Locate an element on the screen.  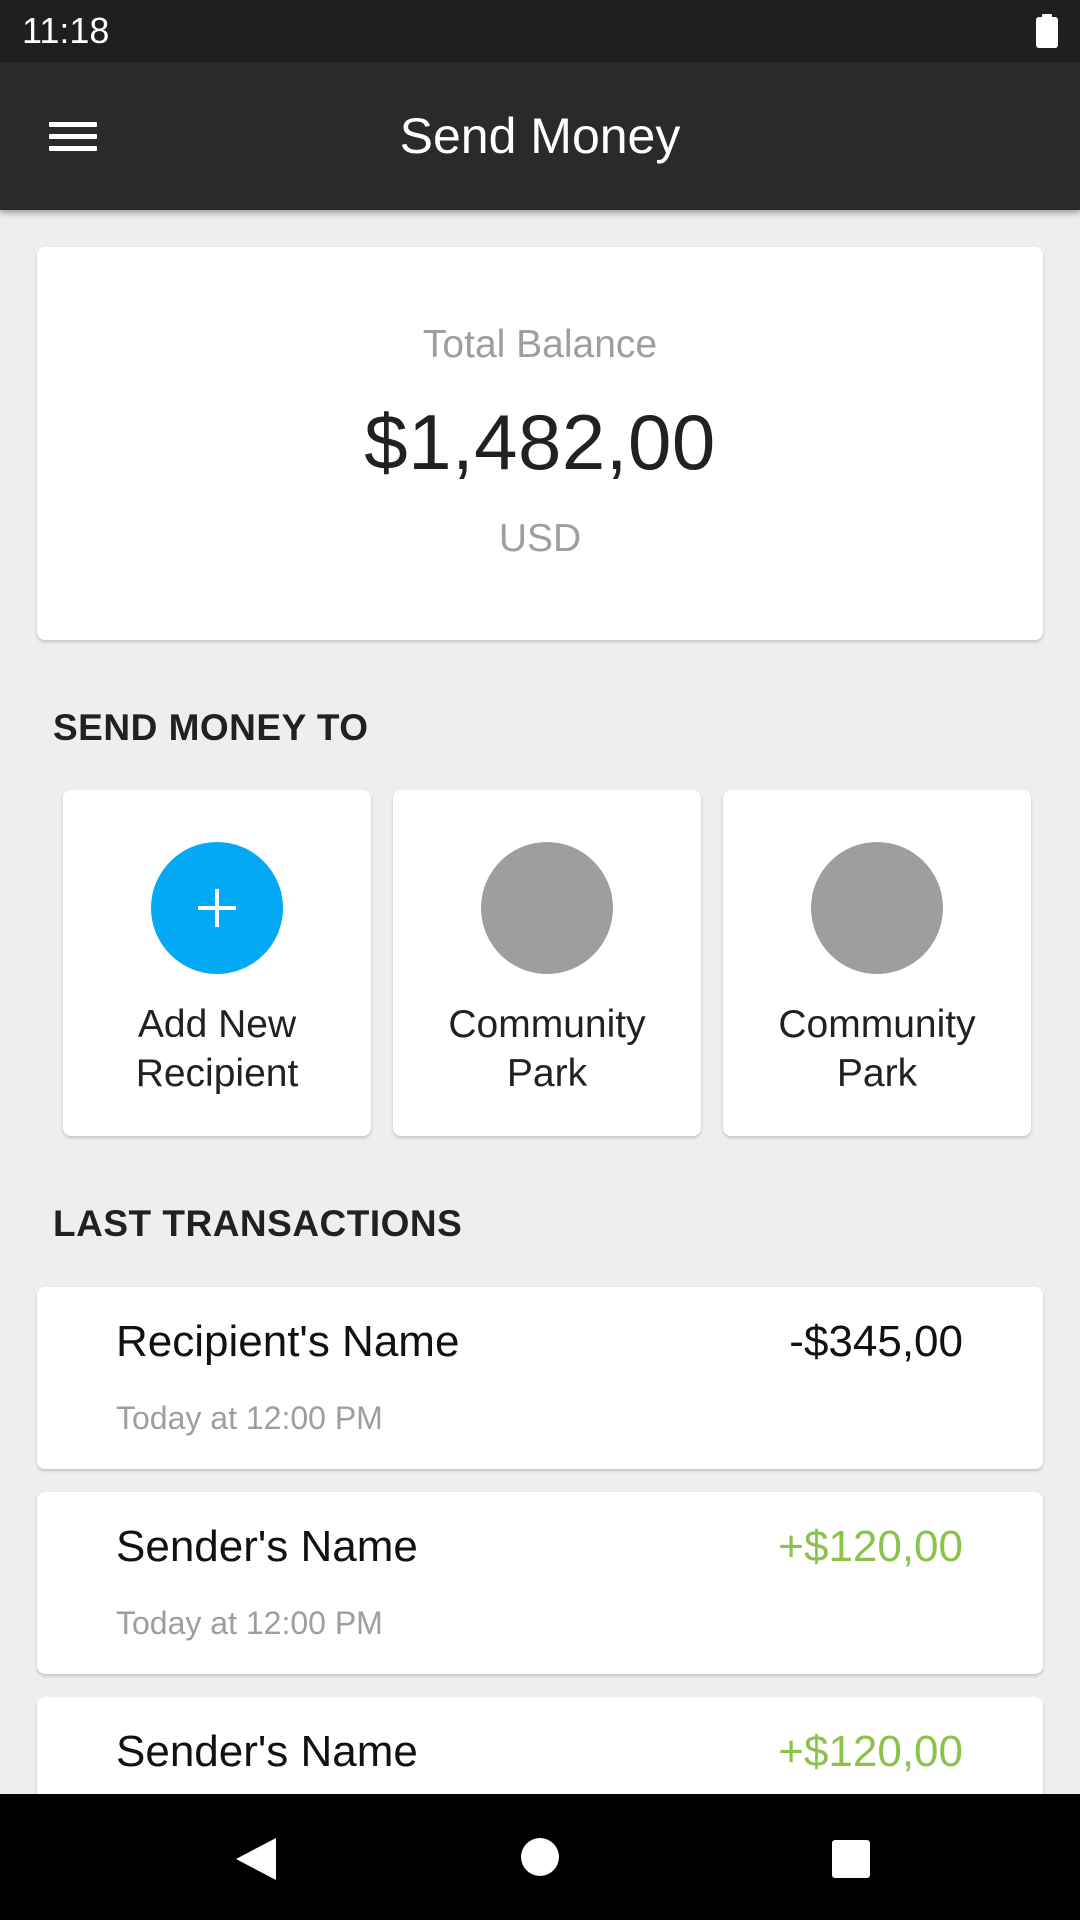
transaction-row: Sender's Name +$120,00 Today at 12:00 PM is located at coordinates (540, 1583).